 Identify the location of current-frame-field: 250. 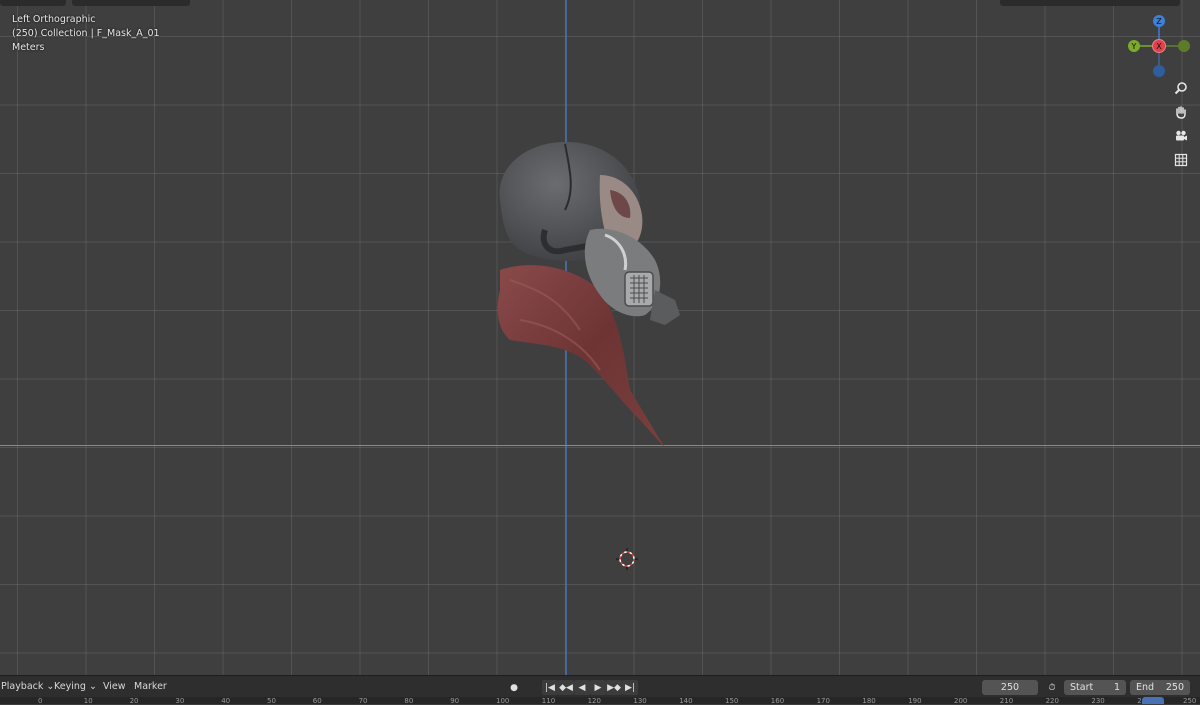
(1010, 687).